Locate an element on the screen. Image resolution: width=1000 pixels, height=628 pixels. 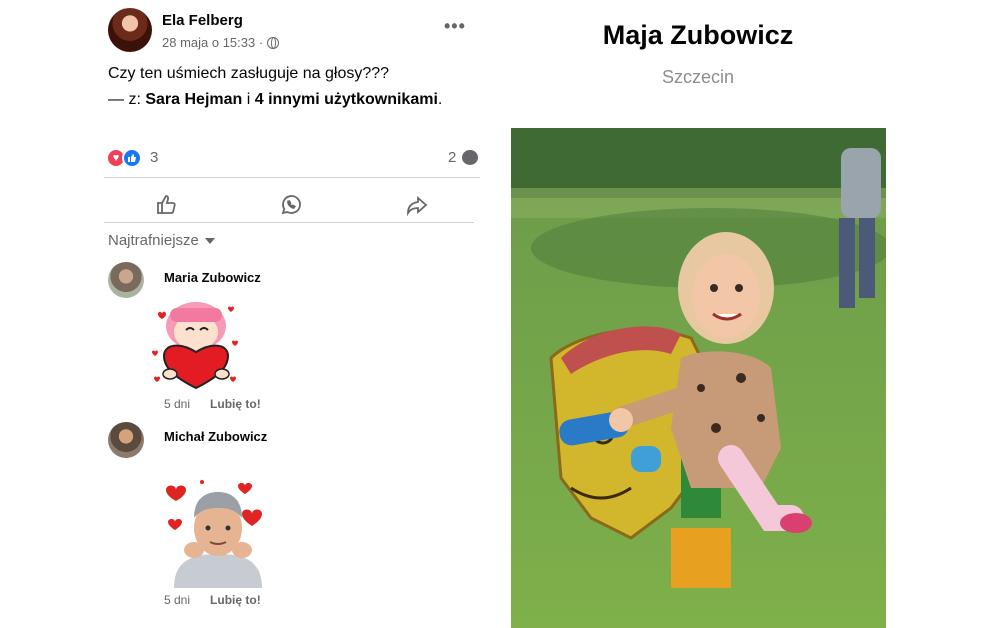
profile-city: Szczecin is located at coordinates (698, 77).